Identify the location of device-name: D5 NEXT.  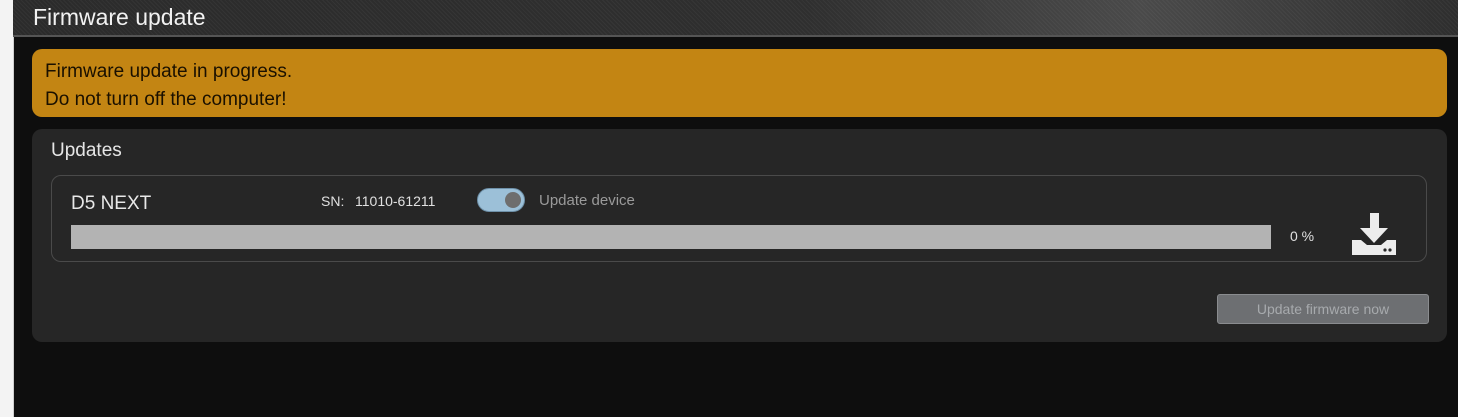
(111, 203).